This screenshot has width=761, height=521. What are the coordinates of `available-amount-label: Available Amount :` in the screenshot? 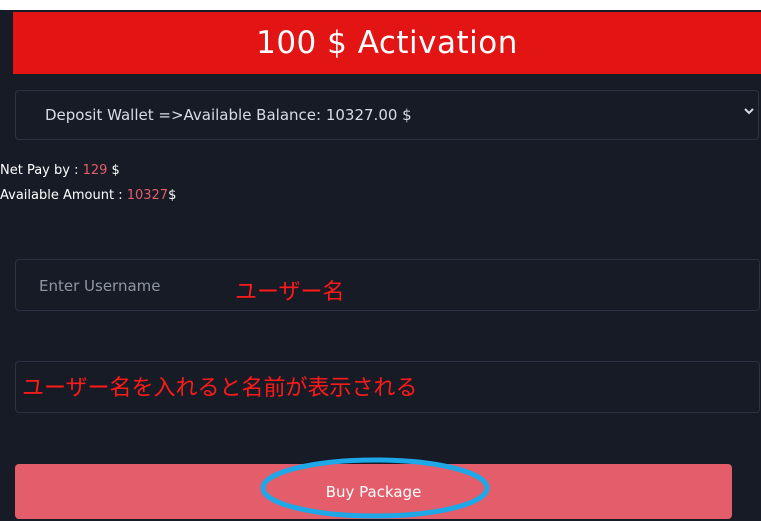 It's located at (63, 195).